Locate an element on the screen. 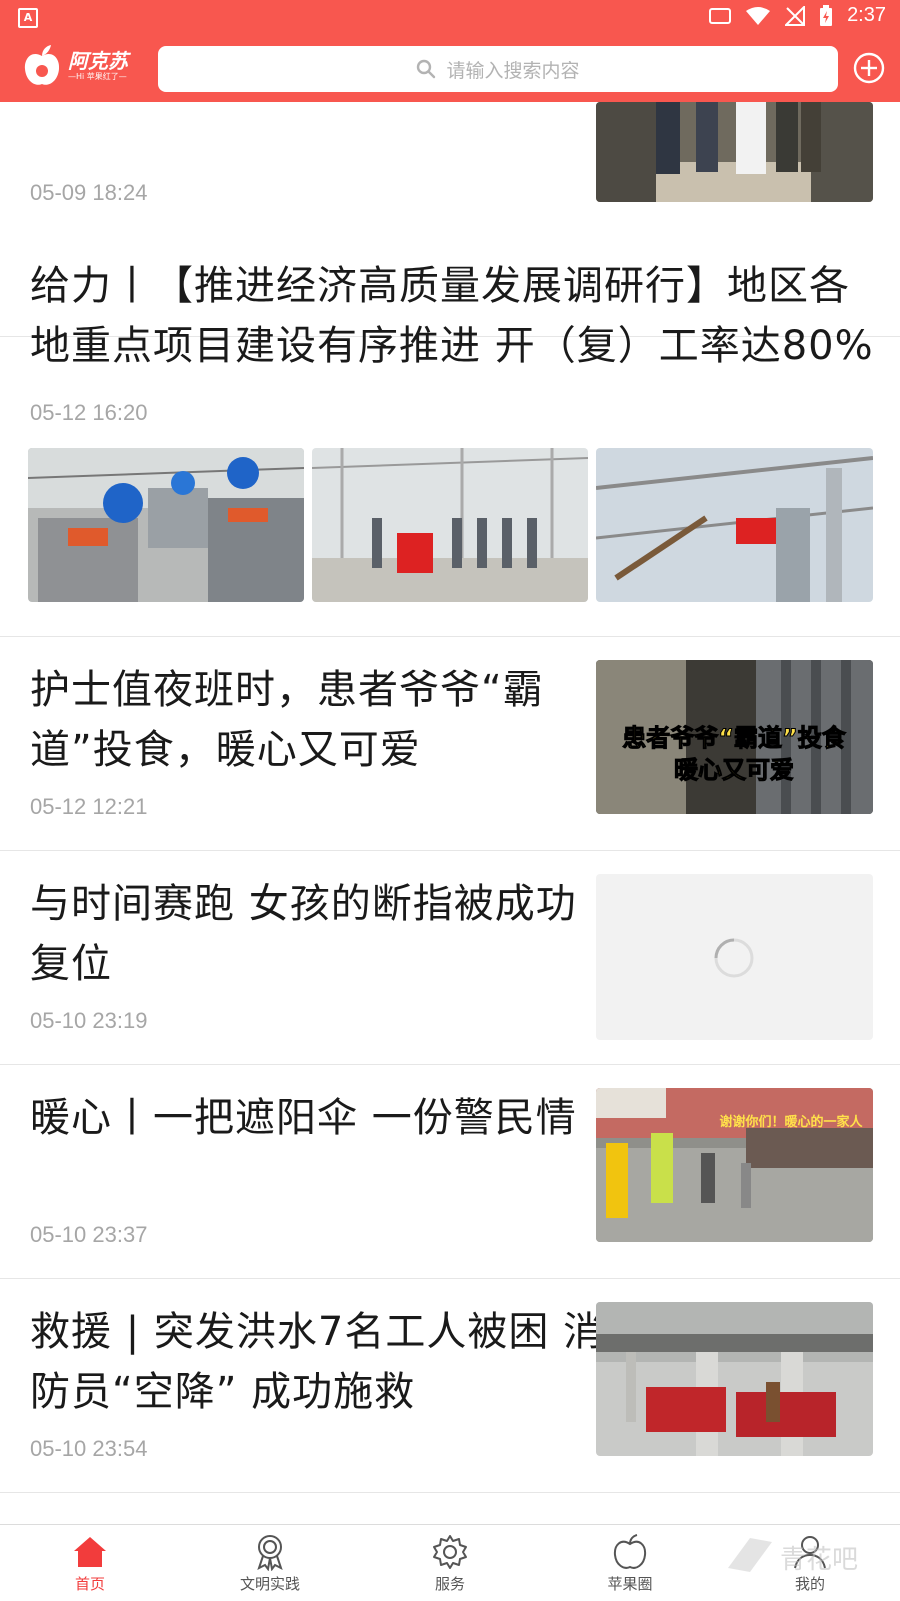 This screenshot has width=900, height=1601. app-header: A 2:37 阿克苏 —Hi 苹果红了— 请输入搜索内容 is located at coordinates (450, 51).